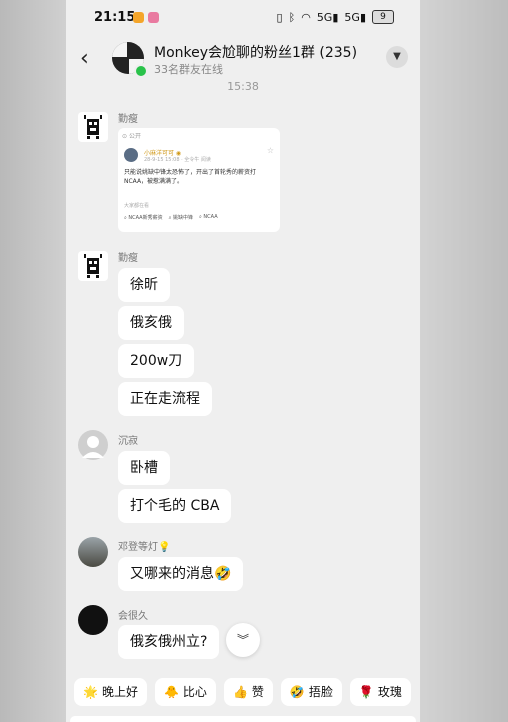  Describe the element at coordinates (138, 17) in the screenshot. I see `notification-app-icon` at that location.